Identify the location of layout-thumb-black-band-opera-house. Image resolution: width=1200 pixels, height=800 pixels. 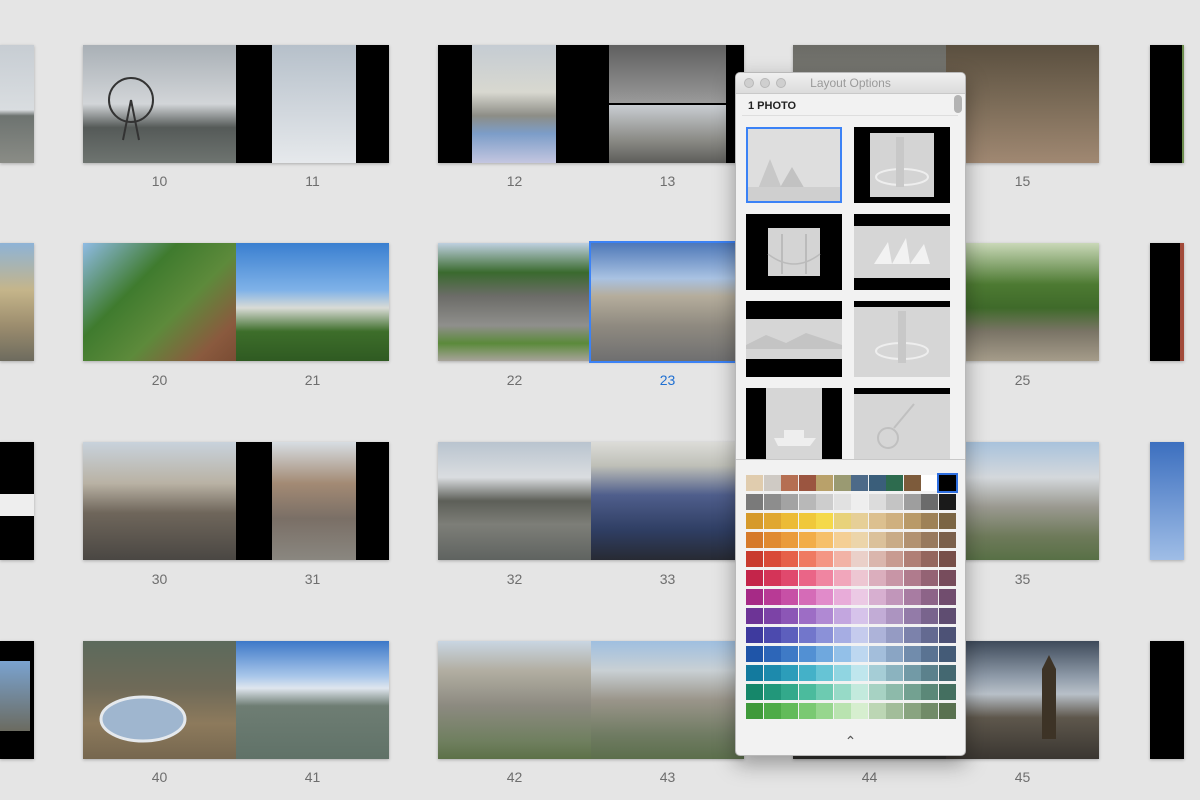
(902, 252).